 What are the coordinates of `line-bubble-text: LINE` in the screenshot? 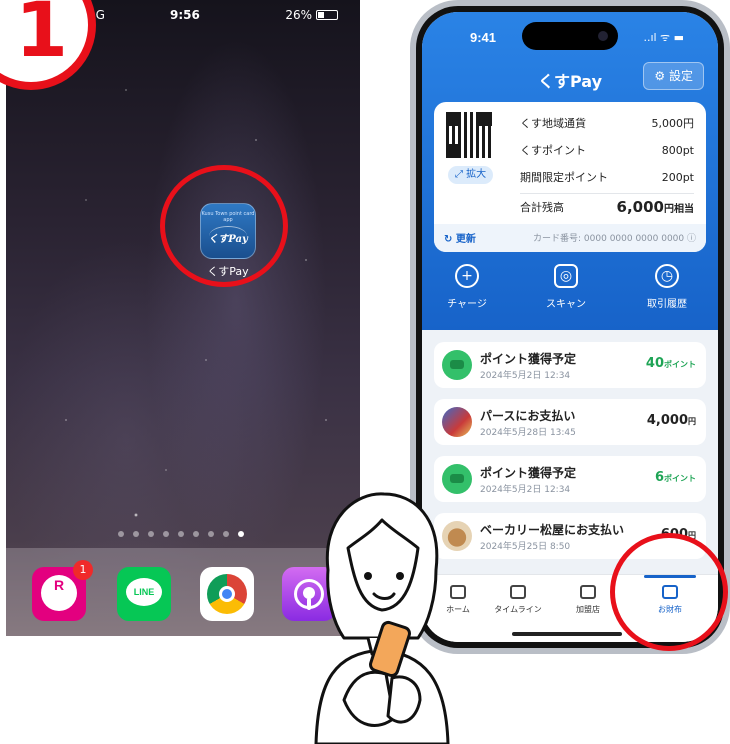 It's located at (144, 592).